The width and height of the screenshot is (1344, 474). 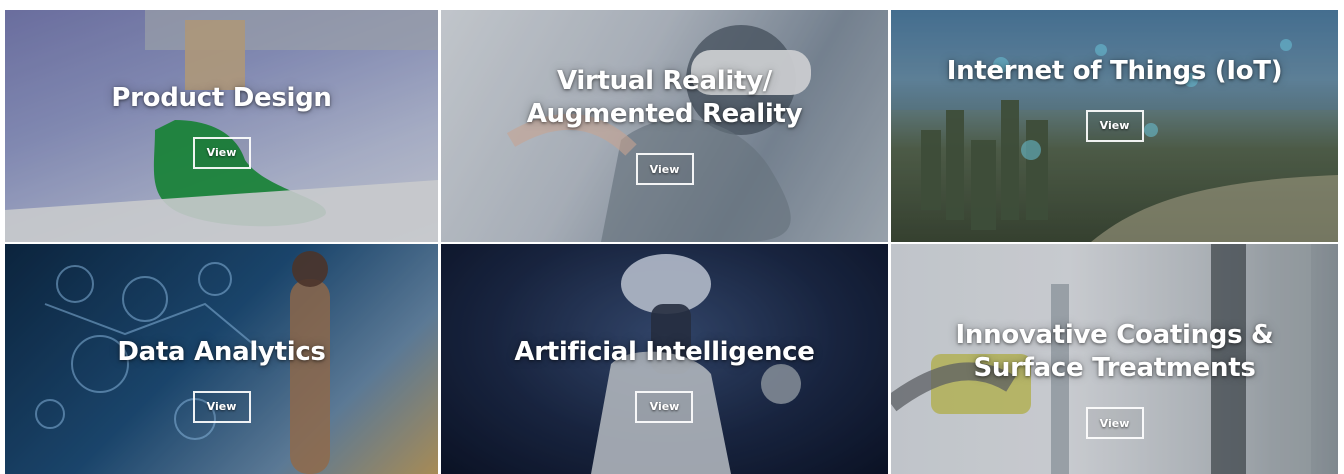 What do you see at coordinates (221, 97) in the screenshot?
I see `tile-title: Product Design` at bounding box center [221, 97].